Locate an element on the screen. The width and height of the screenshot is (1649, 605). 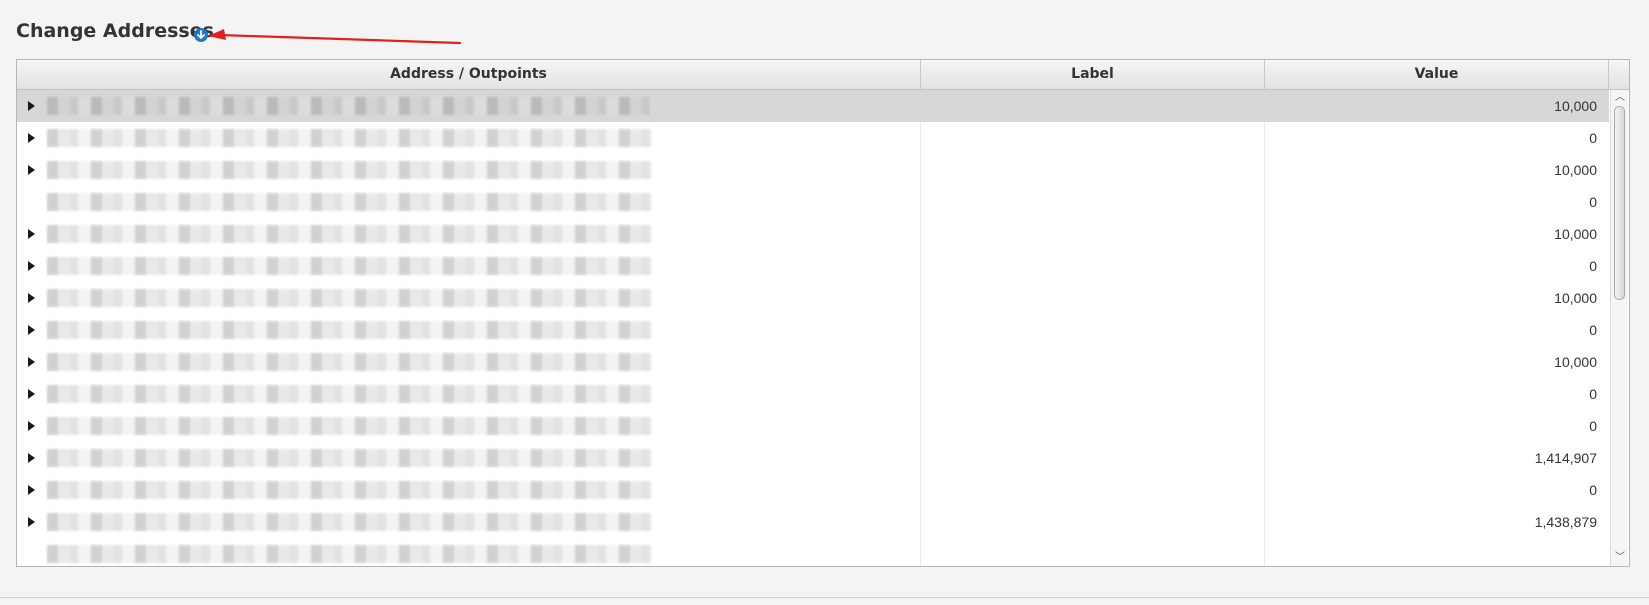
column-header-filler is located at coordinates (1619, 74).